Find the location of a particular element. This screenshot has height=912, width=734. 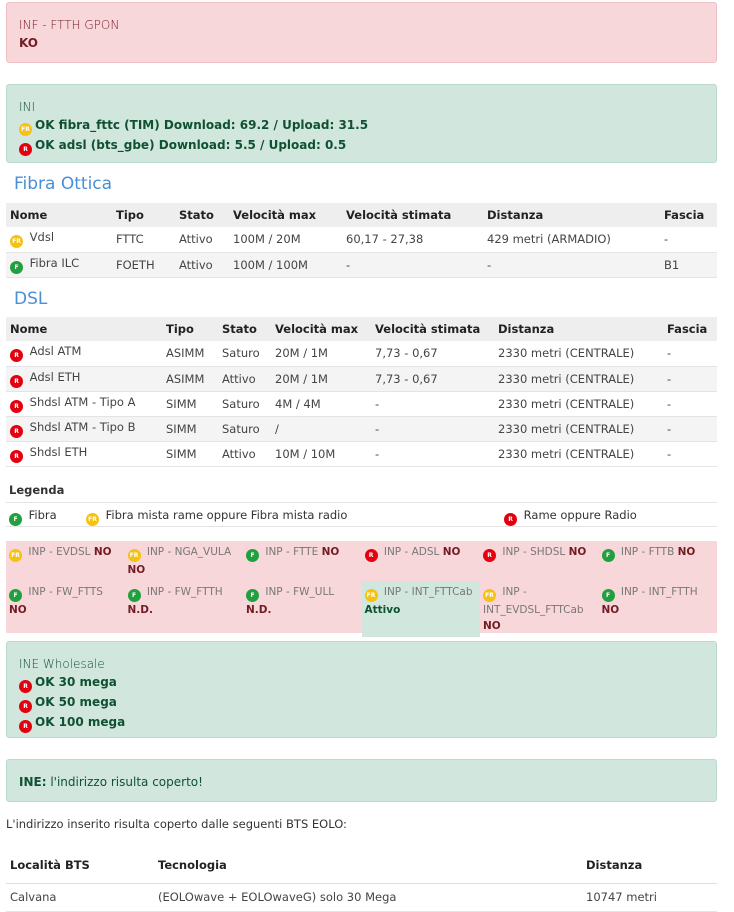

inp-label: INP - EVDSL is located at coordinates (59, 552).